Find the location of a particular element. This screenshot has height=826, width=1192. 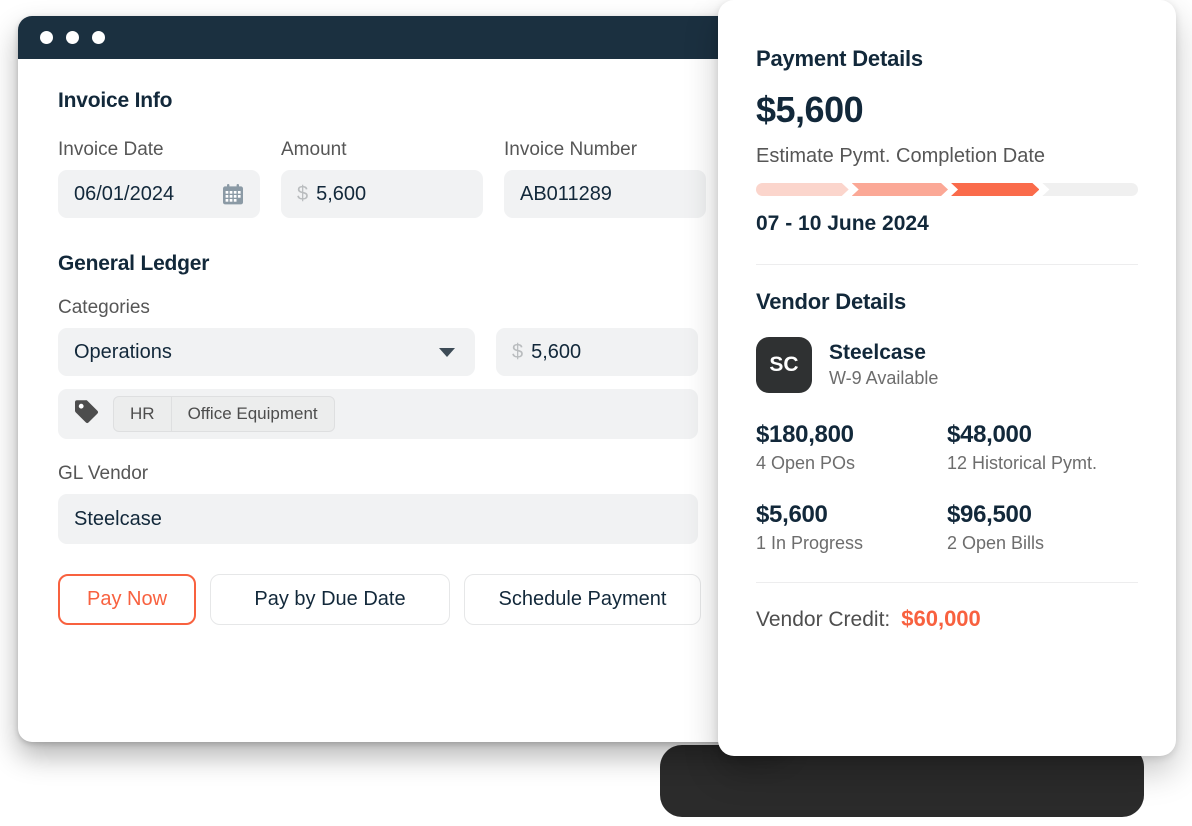

gl-vendor-value: Steelcase is located at coordinates (118, 518).